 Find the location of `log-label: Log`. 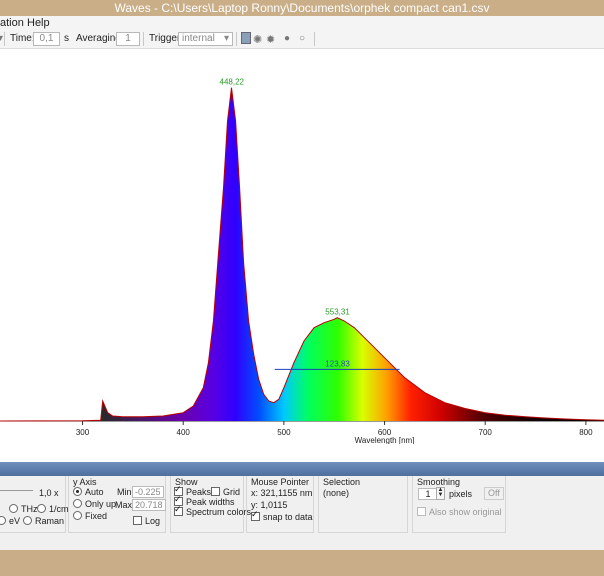

log-label: Log is located at coordinates (153, 521).